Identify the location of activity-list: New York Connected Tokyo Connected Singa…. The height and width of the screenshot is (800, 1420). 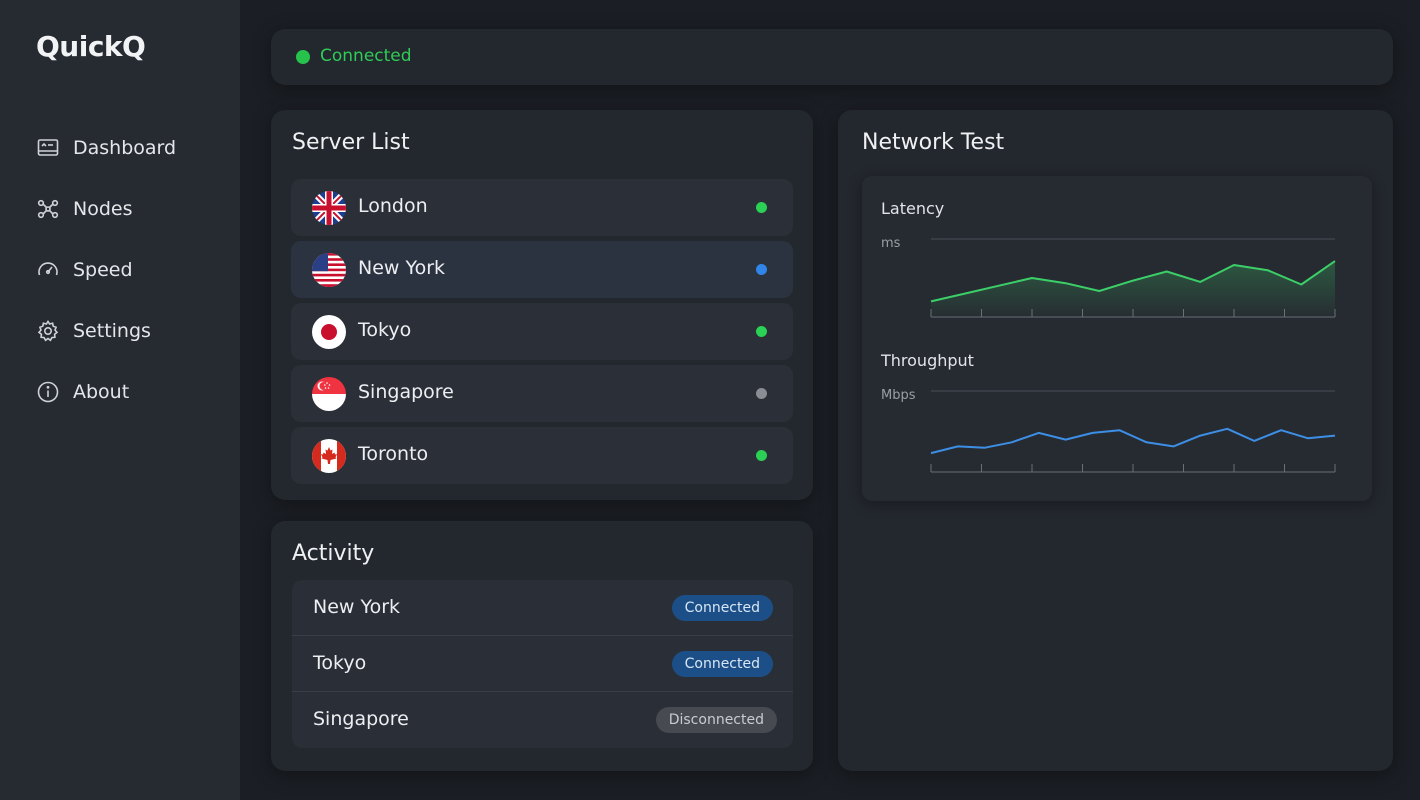
(542, 664).